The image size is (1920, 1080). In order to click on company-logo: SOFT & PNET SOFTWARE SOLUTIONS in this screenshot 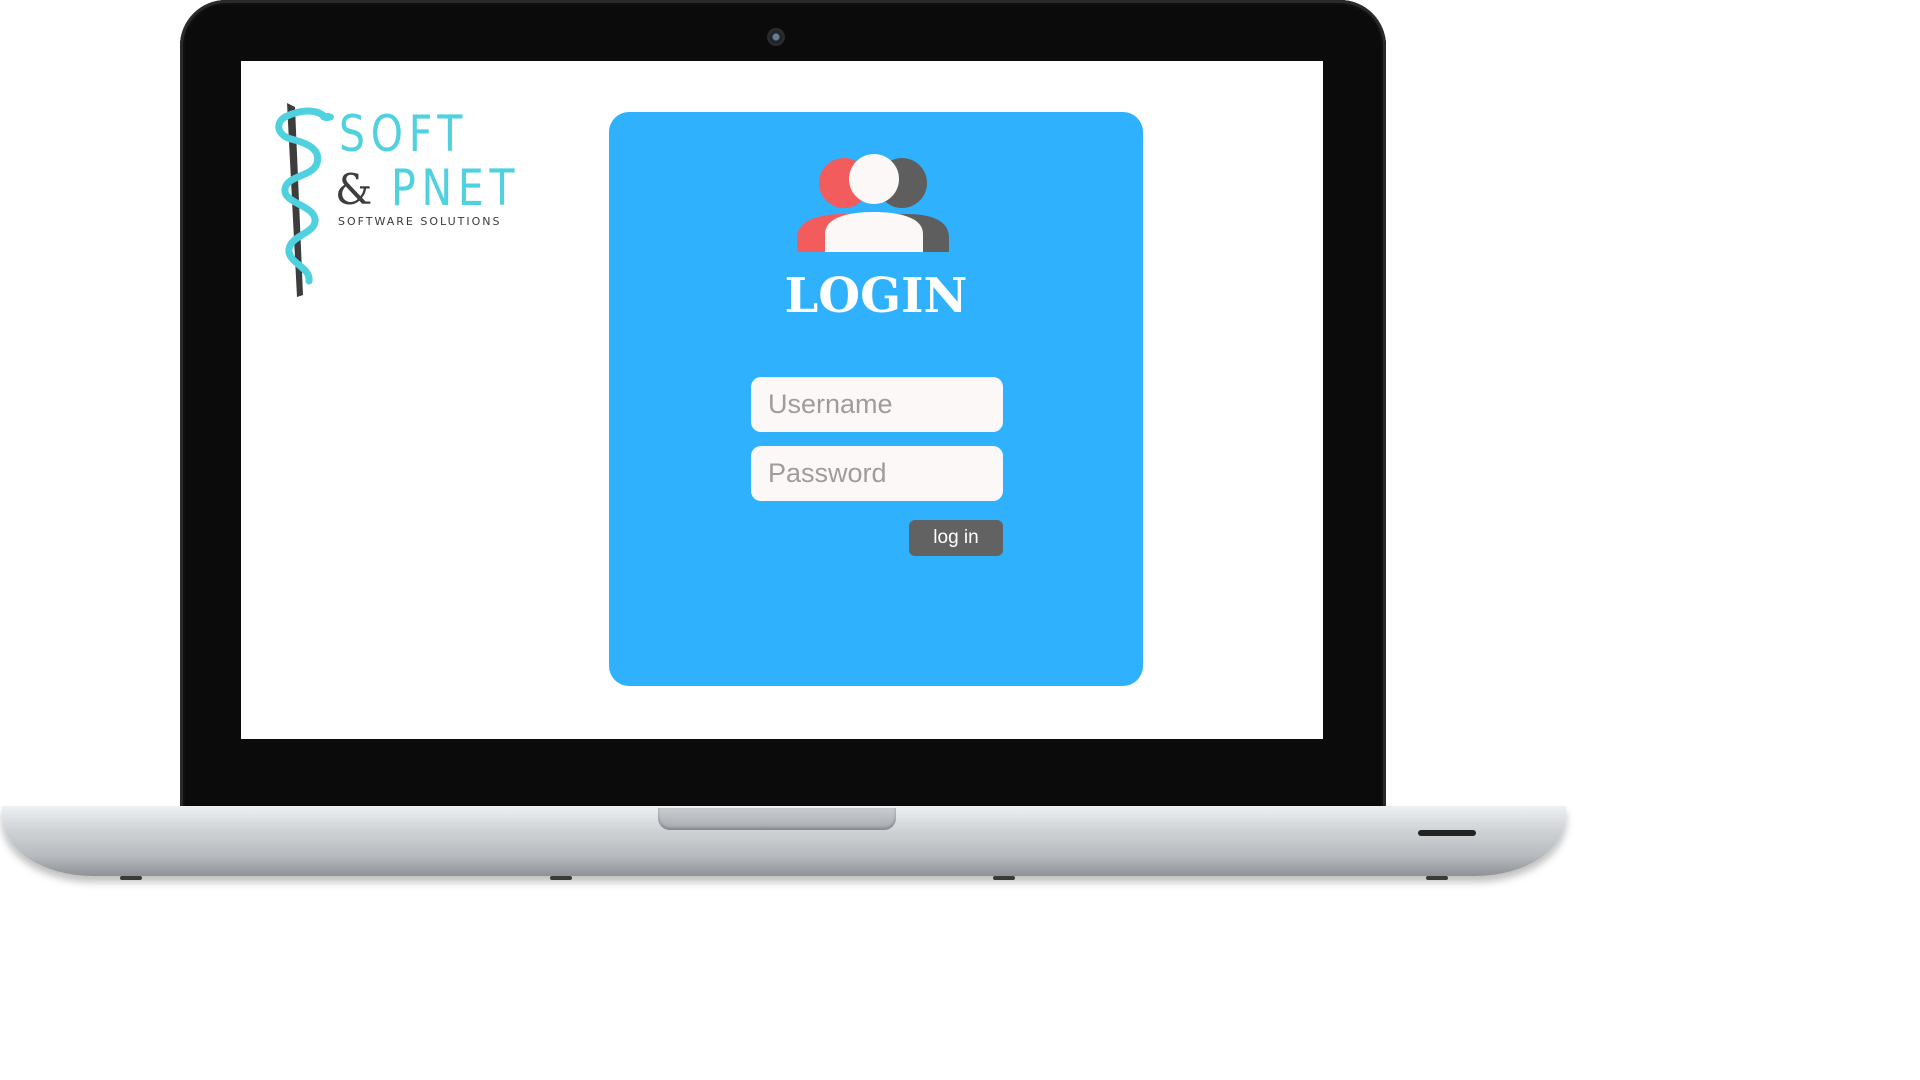, I will do `click(393, 199)`.